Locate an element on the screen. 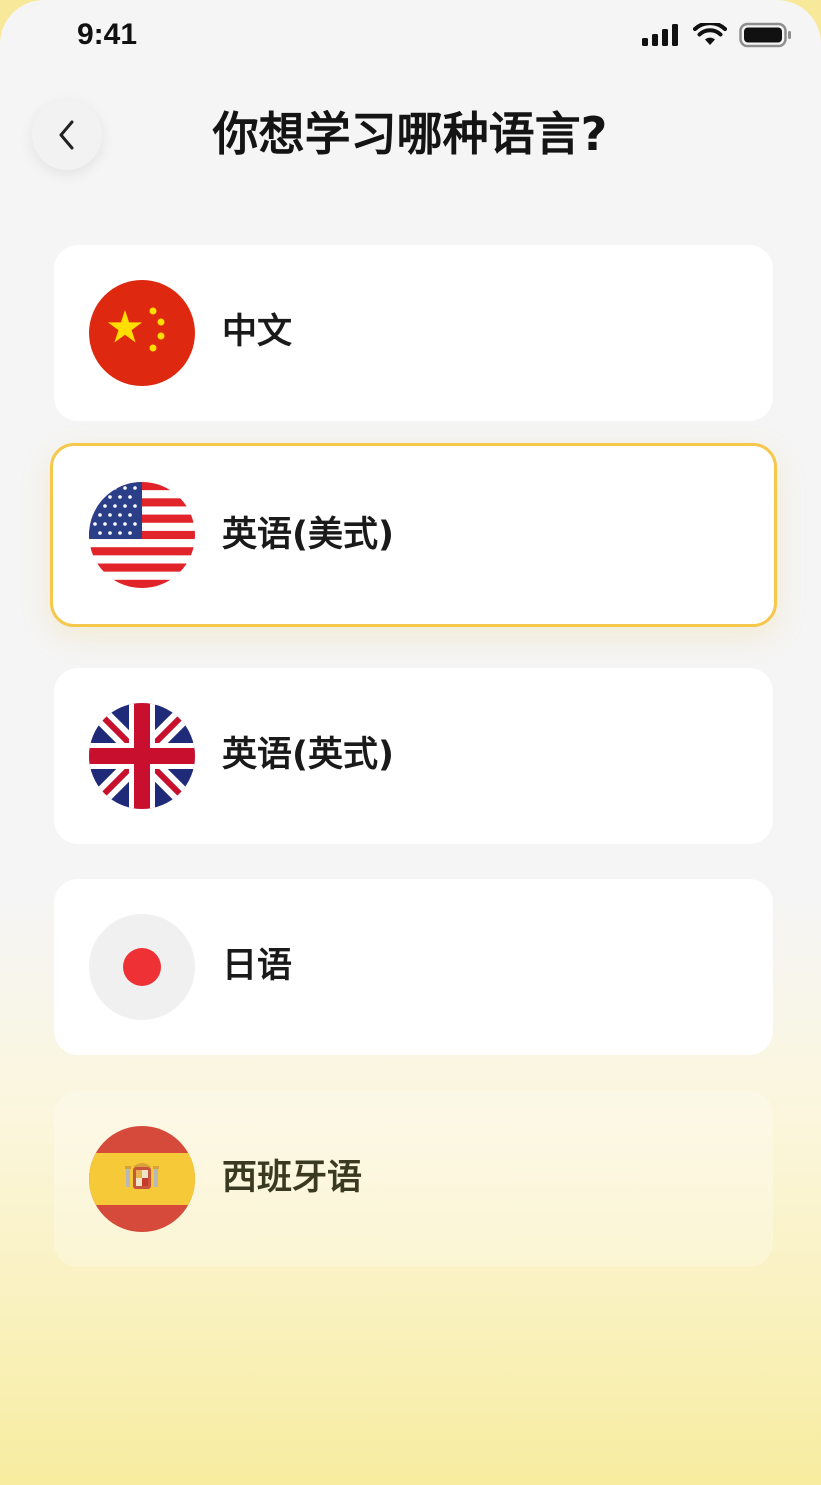 This screenshot has width=821, height=1485. language-label: 英语(美式) is located at coordinates (308, 535).